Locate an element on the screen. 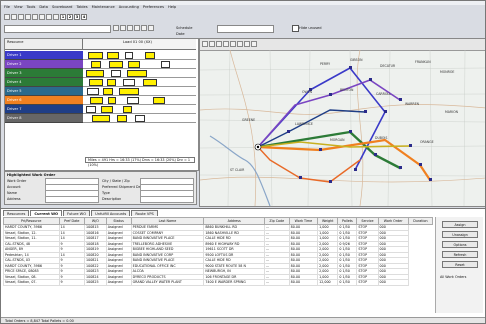 The image size is (486, 324). map-settings-icon is located at coordinates (254, 44).